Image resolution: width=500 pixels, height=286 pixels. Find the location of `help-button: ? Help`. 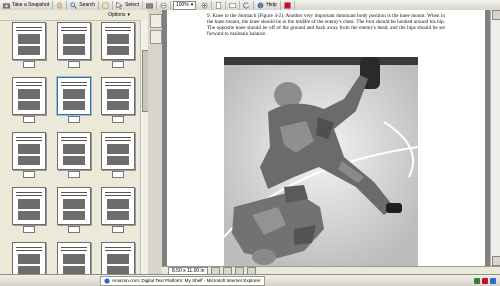

help-button: ? Help is located at coordinates (267, 5).